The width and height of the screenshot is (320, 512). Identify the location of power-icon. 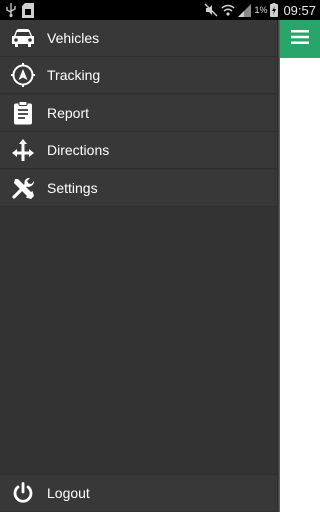
(23, 493).